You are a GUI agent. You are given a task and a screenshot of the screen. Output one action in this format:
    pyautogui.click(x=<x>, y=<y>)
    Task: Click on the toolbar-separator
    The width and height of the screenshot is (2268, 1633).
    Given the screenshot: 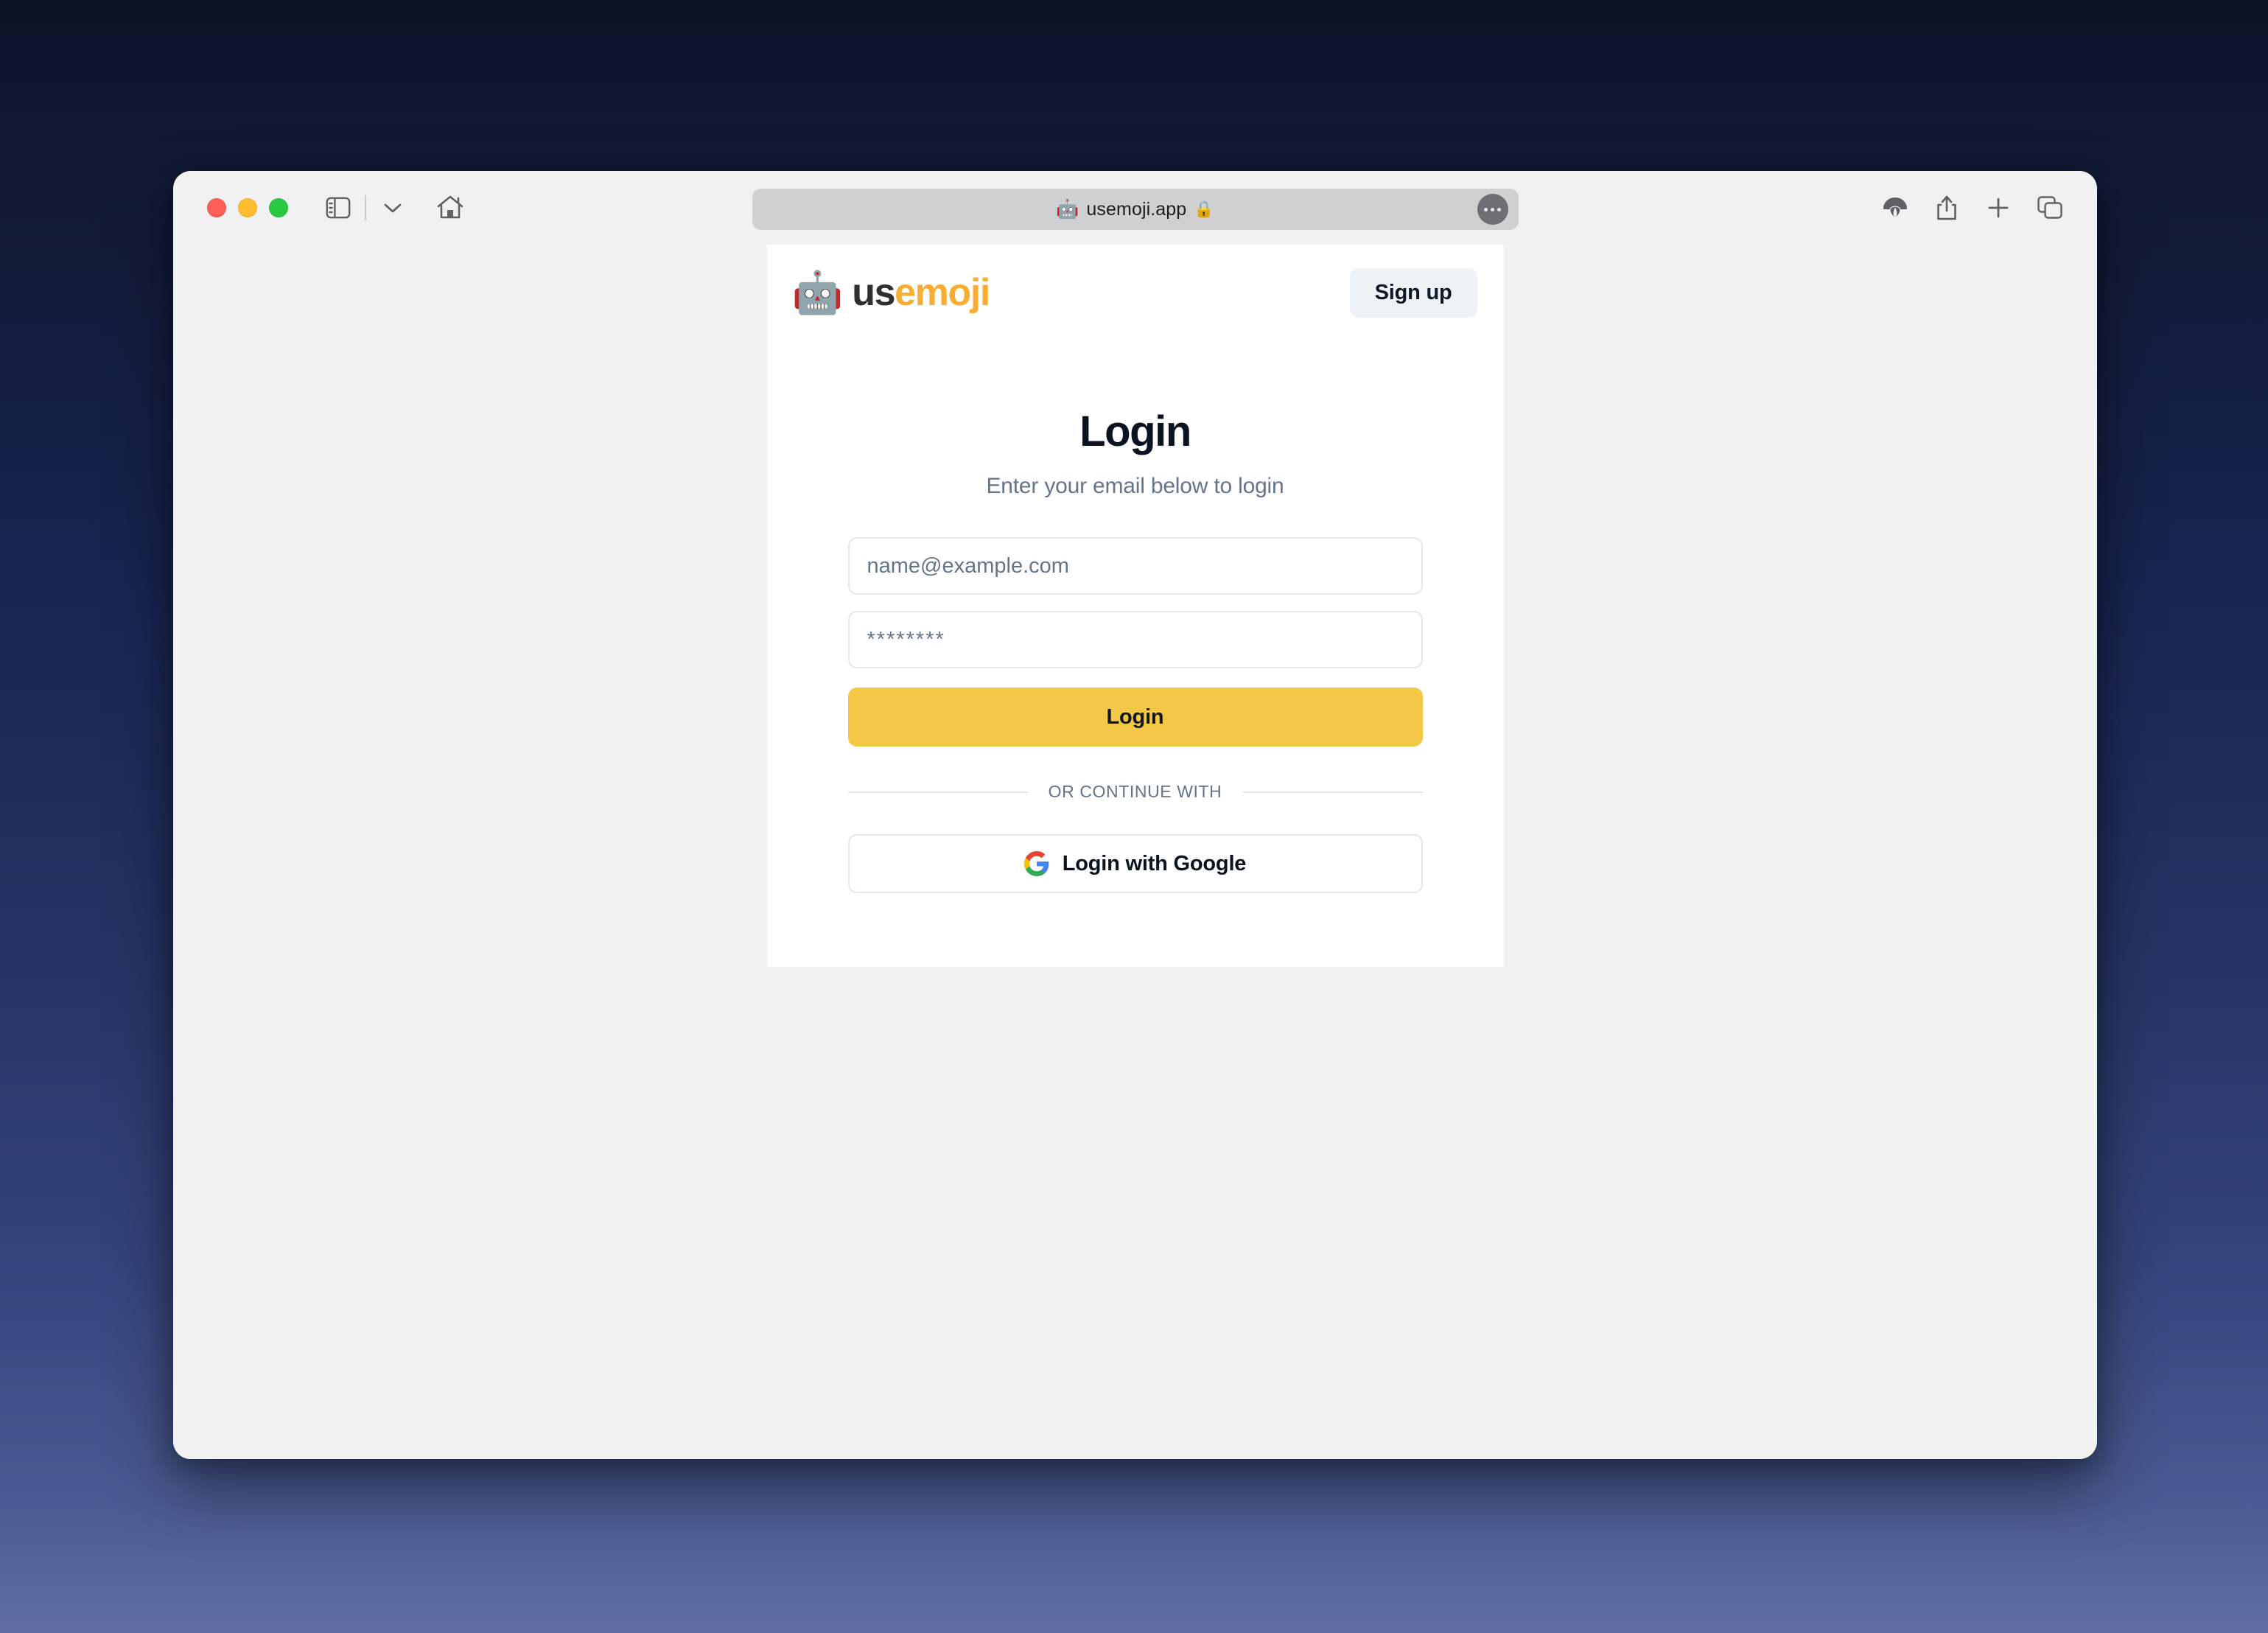 What is the action you would take?
    pyautogui.click(x=365, y=208)
    